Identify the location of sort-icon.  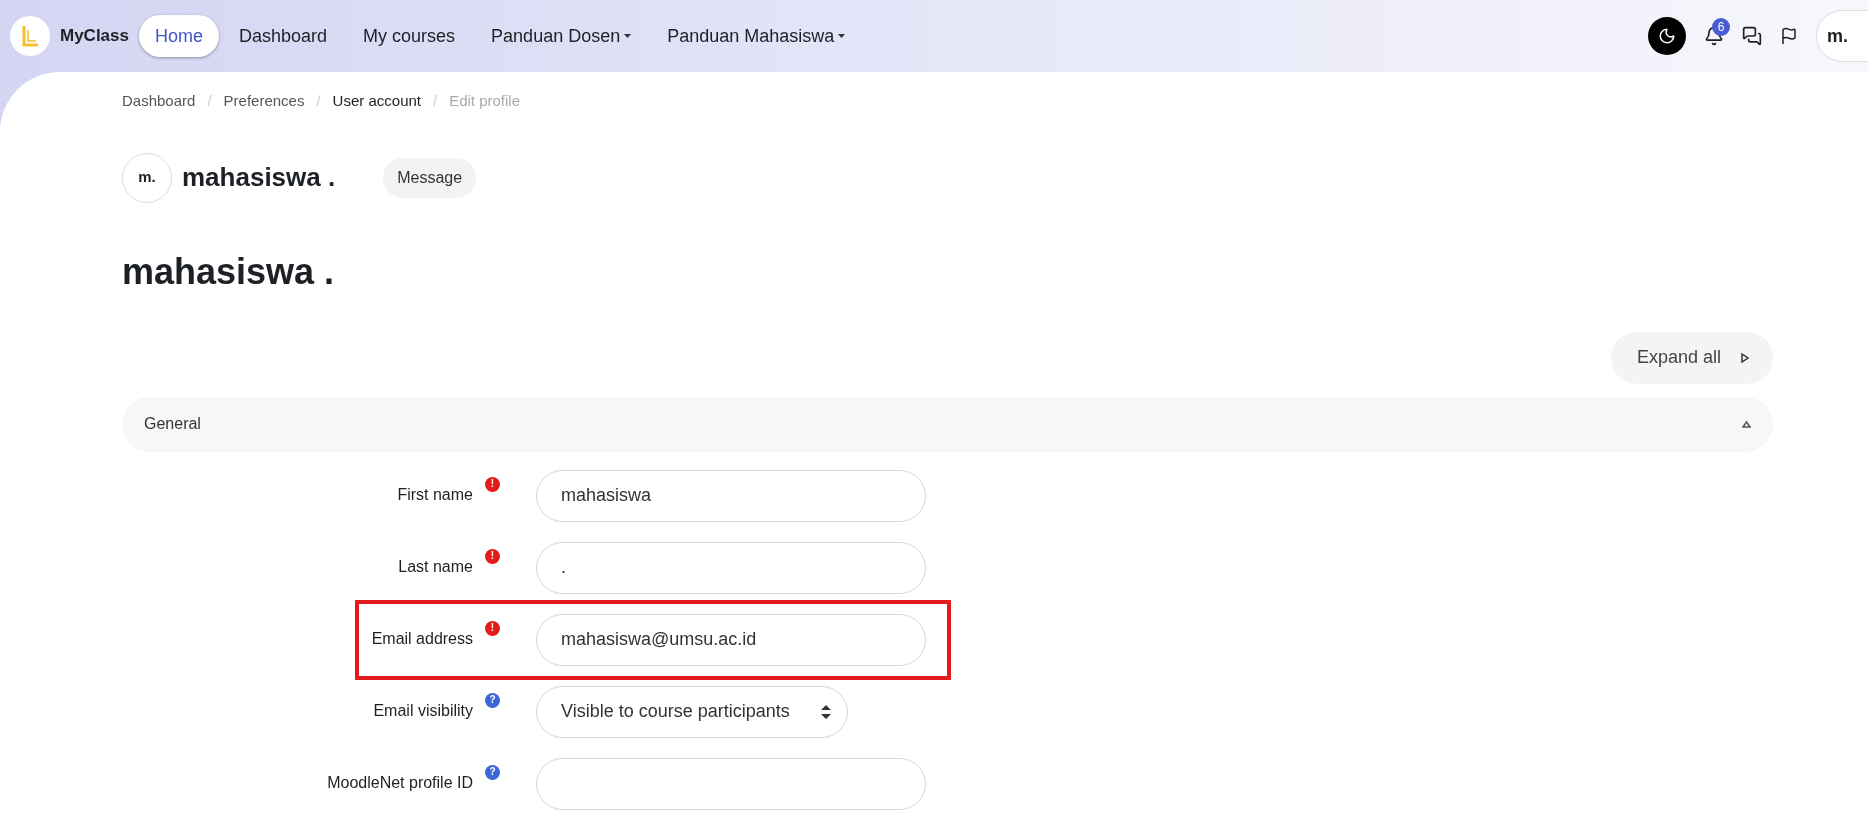
(826, 711).